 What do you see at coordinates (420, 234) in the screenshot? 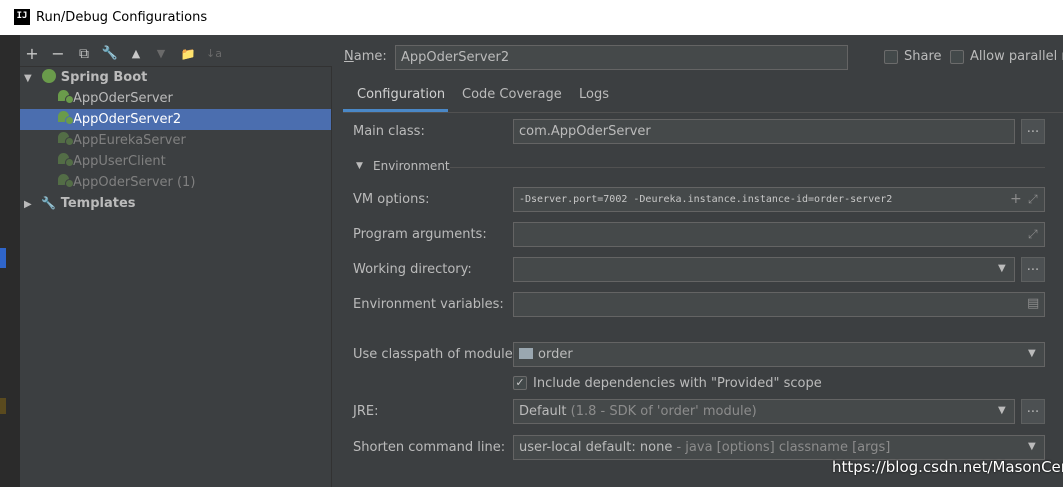
I see `program-arguments-label: Program arguments:` at bounding box center [420, 234].